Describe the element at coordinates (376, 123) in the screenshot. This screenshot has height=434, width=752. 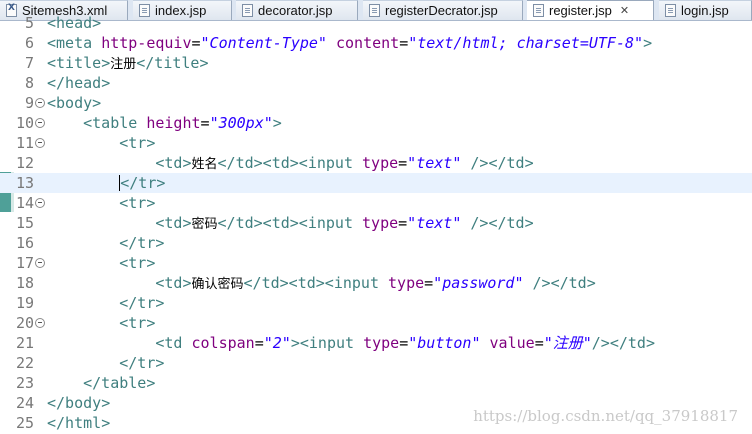
I see `code-line: 10 <table height="300px">` at that location.